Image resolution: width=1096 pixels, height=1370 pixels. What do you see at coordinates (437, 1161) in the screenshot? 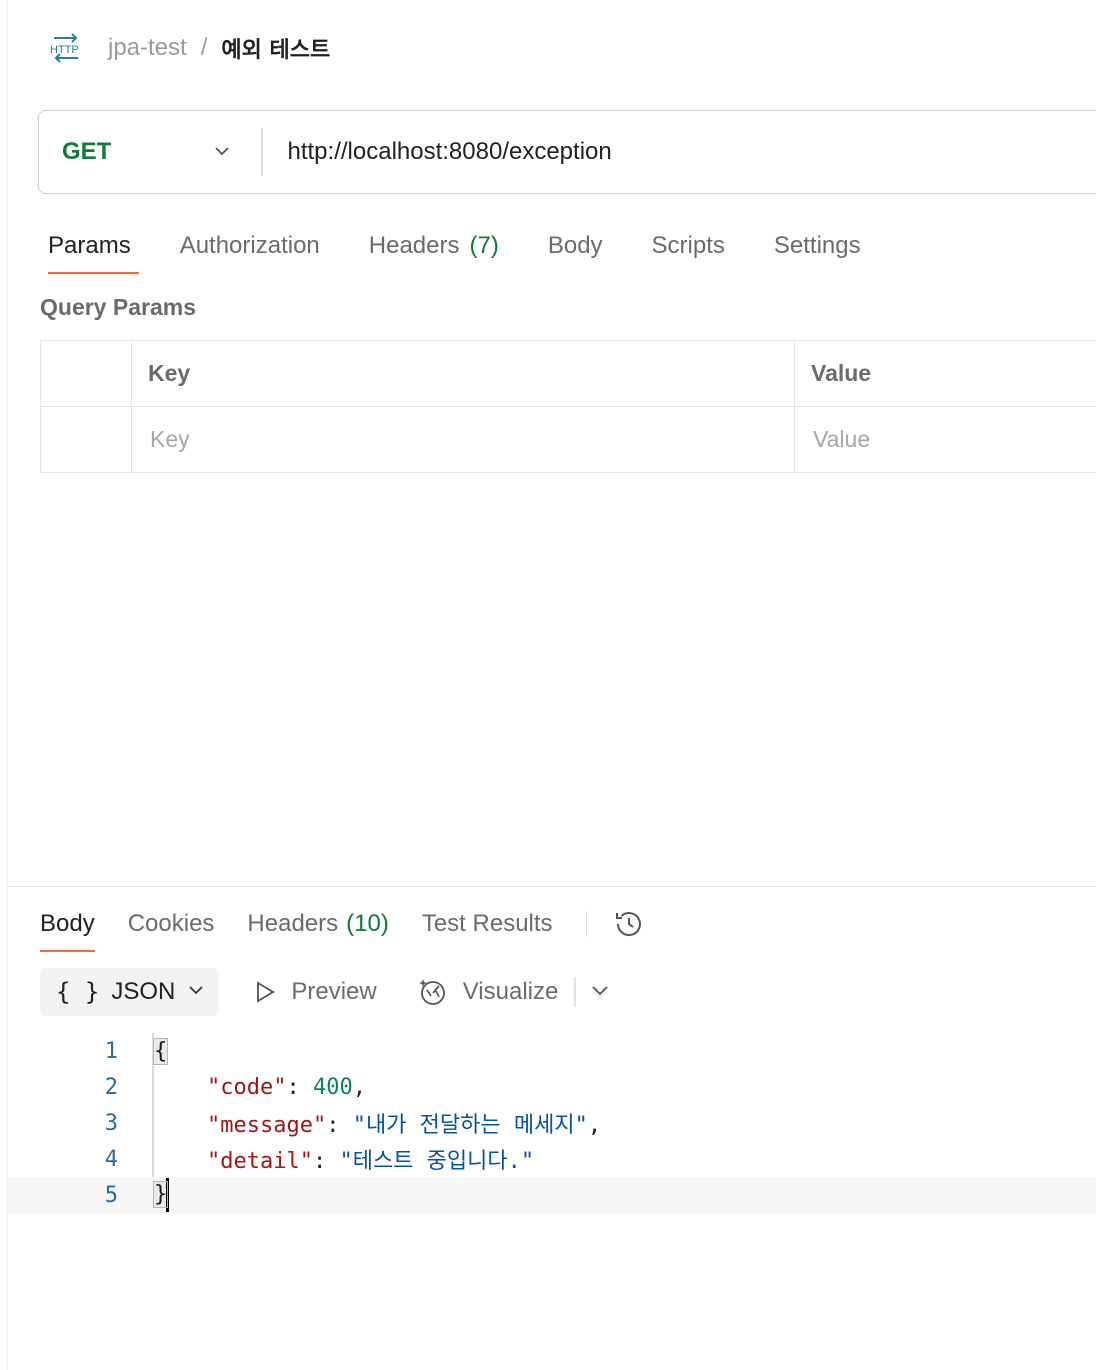
I see `json-string: "테스트 중입니다."` at bounding box center [437, 1161].